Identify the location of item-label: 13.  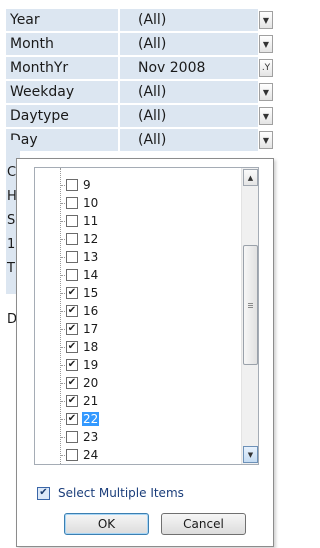
(90, 257).